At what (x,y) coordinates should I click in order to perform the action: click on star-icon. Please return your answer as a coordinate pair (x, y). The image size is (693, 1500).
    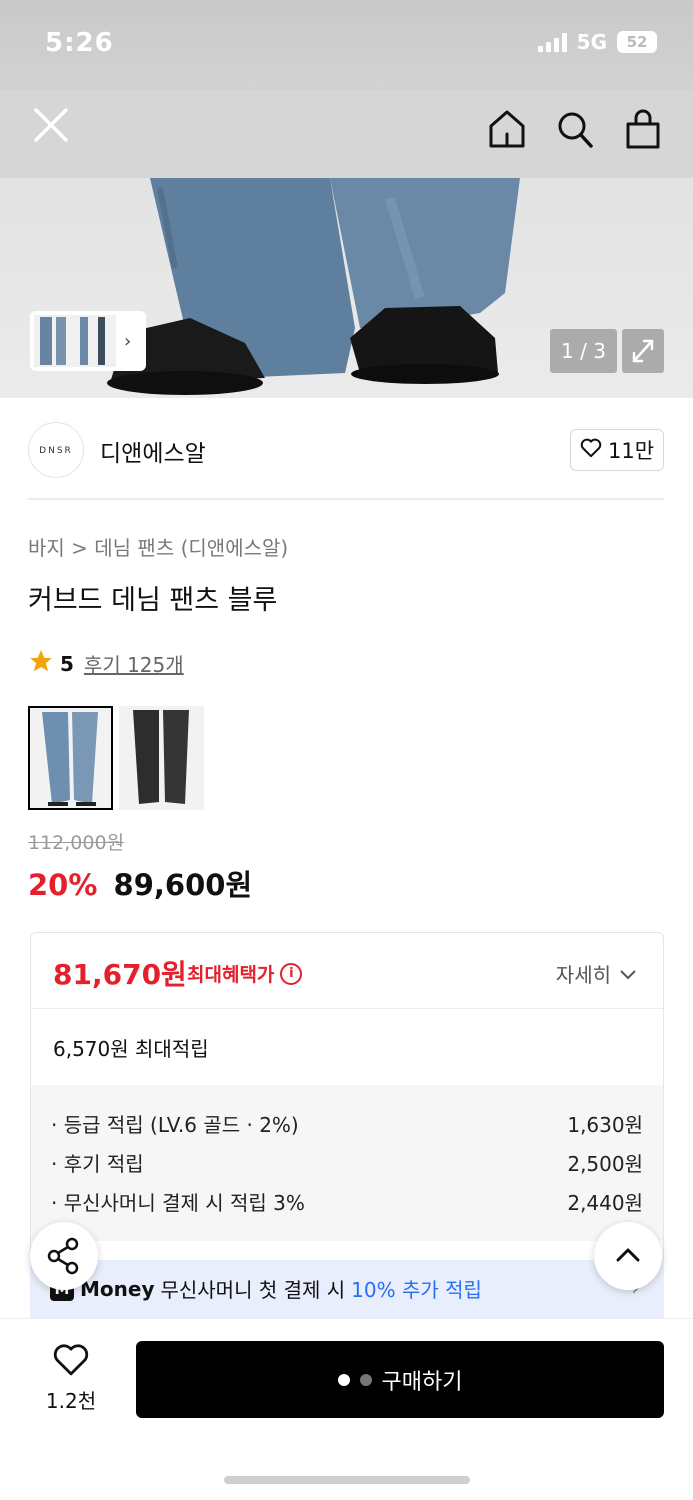
    Looking at the image, I should click on (41, 663).